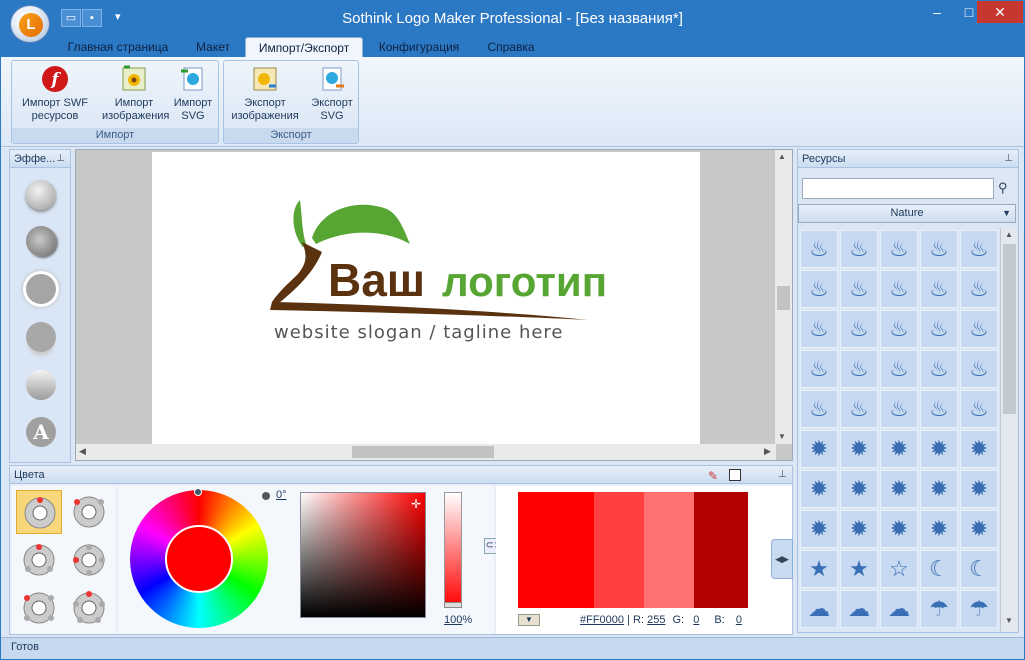  I want to click on tab-home: Главная страница, so click(118, 47).